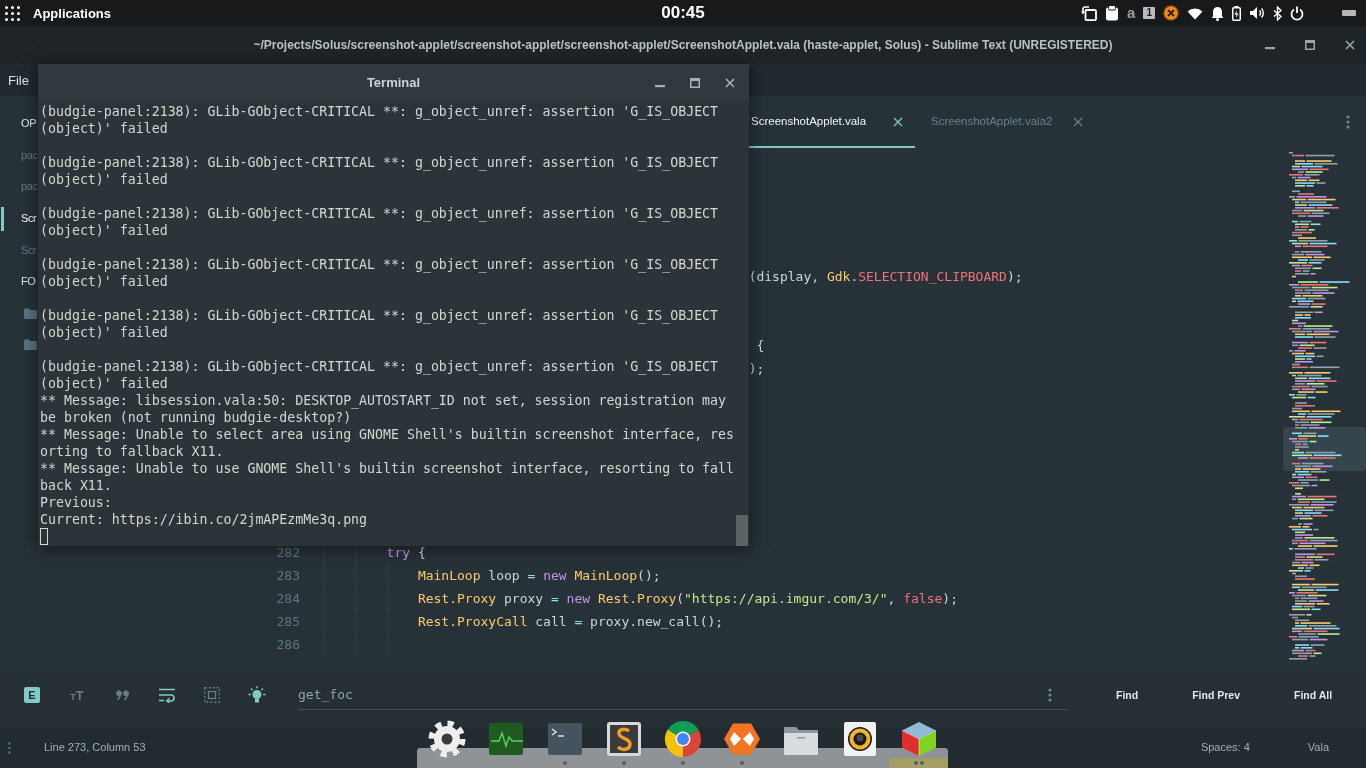 The width and height of the screenshot is (1366, 768). I want to click on bell-icon, so click(1217, 13).